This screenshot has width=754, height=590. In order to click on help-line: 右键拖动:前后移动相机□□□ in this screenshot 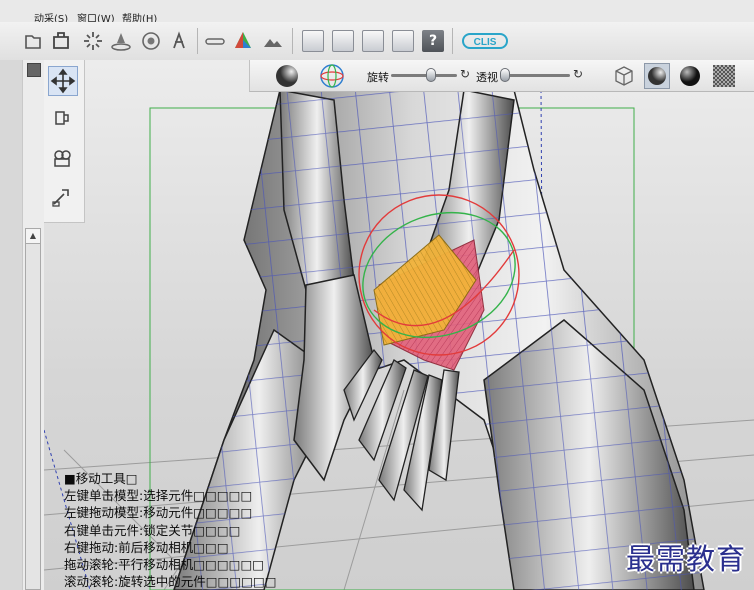, I will do `click(146, 547)`.